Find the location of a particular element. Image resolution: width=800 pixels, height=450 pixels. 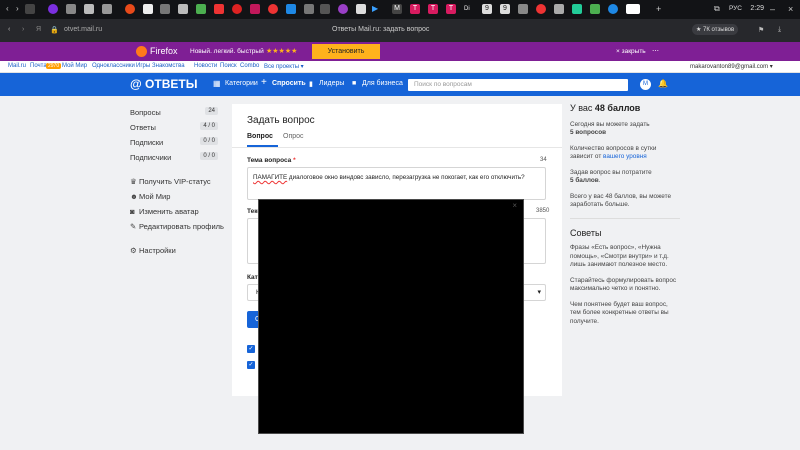

nav-edit-profile: ✎ Редактировать профиль is located at coordinates (178, 227).